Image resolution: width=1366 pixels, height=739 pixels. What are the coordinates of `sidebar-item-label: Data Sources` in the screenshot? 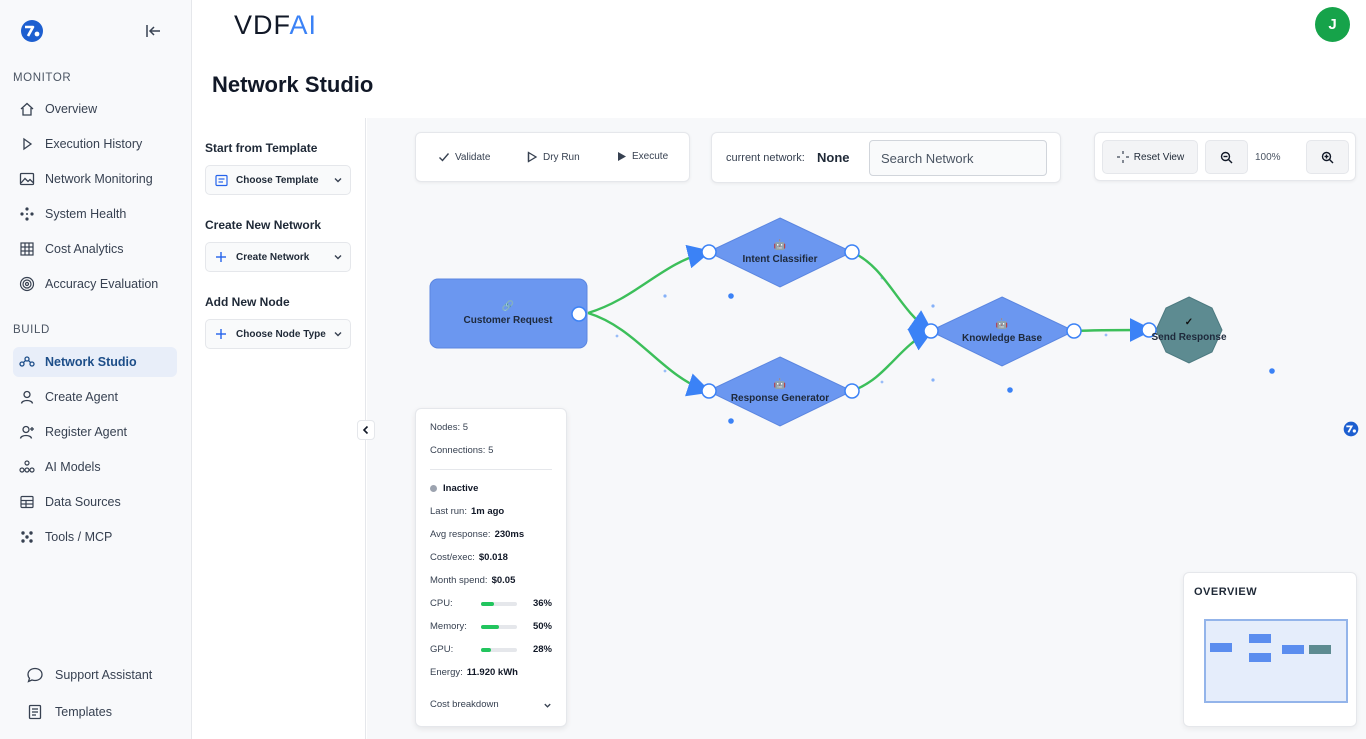 It's located at (83, 502).